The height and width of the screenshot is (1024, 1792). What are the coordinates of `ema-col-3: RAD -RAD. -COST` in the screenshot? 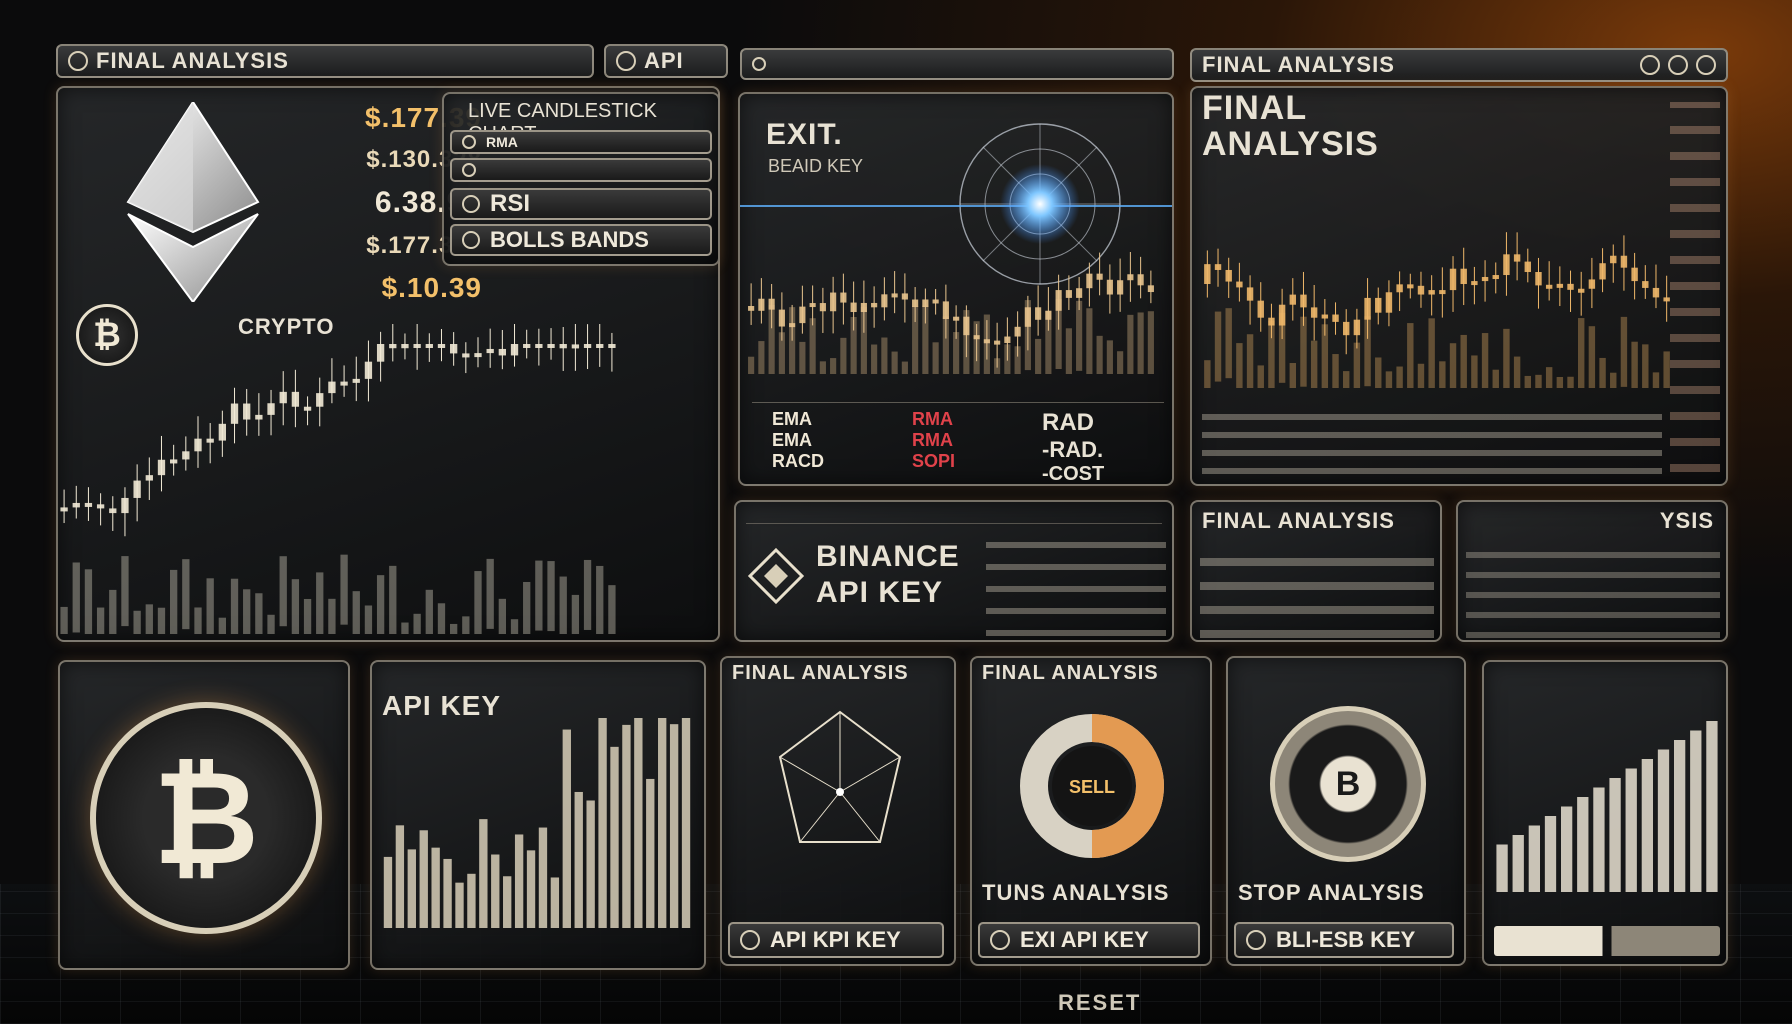 It's located at (1097, 443).